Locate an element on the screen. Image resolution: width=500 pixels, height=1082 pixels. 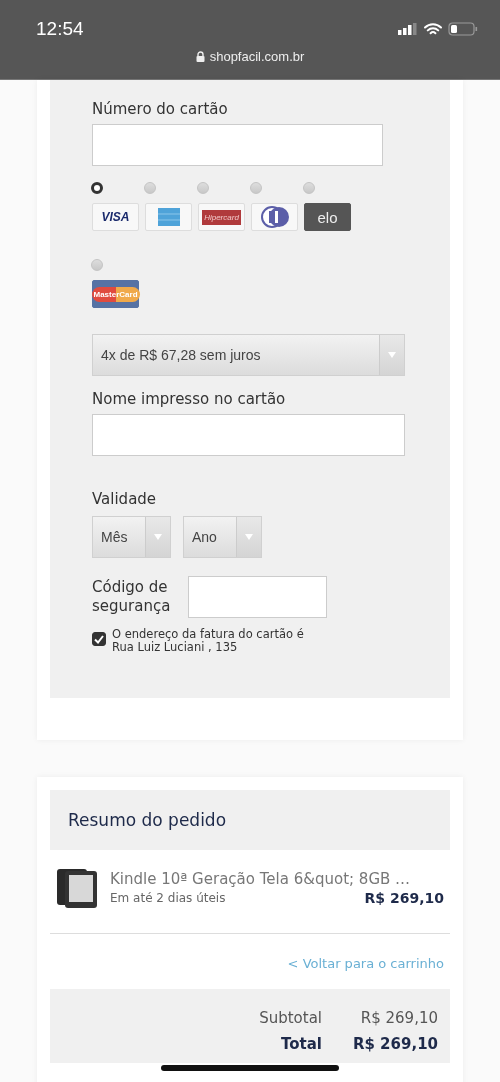
installments-dropdown: 4x de R$ 67,28 sem juros is located at coordinates (248, 355).